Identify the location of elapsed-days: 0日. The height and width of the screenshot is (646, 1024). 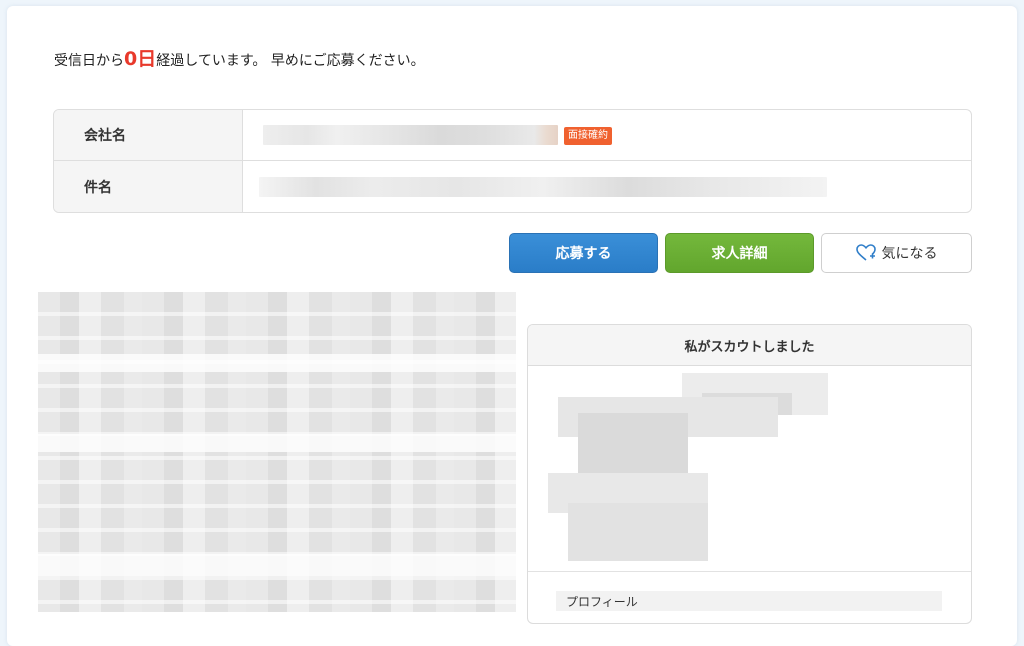
(140, 59).